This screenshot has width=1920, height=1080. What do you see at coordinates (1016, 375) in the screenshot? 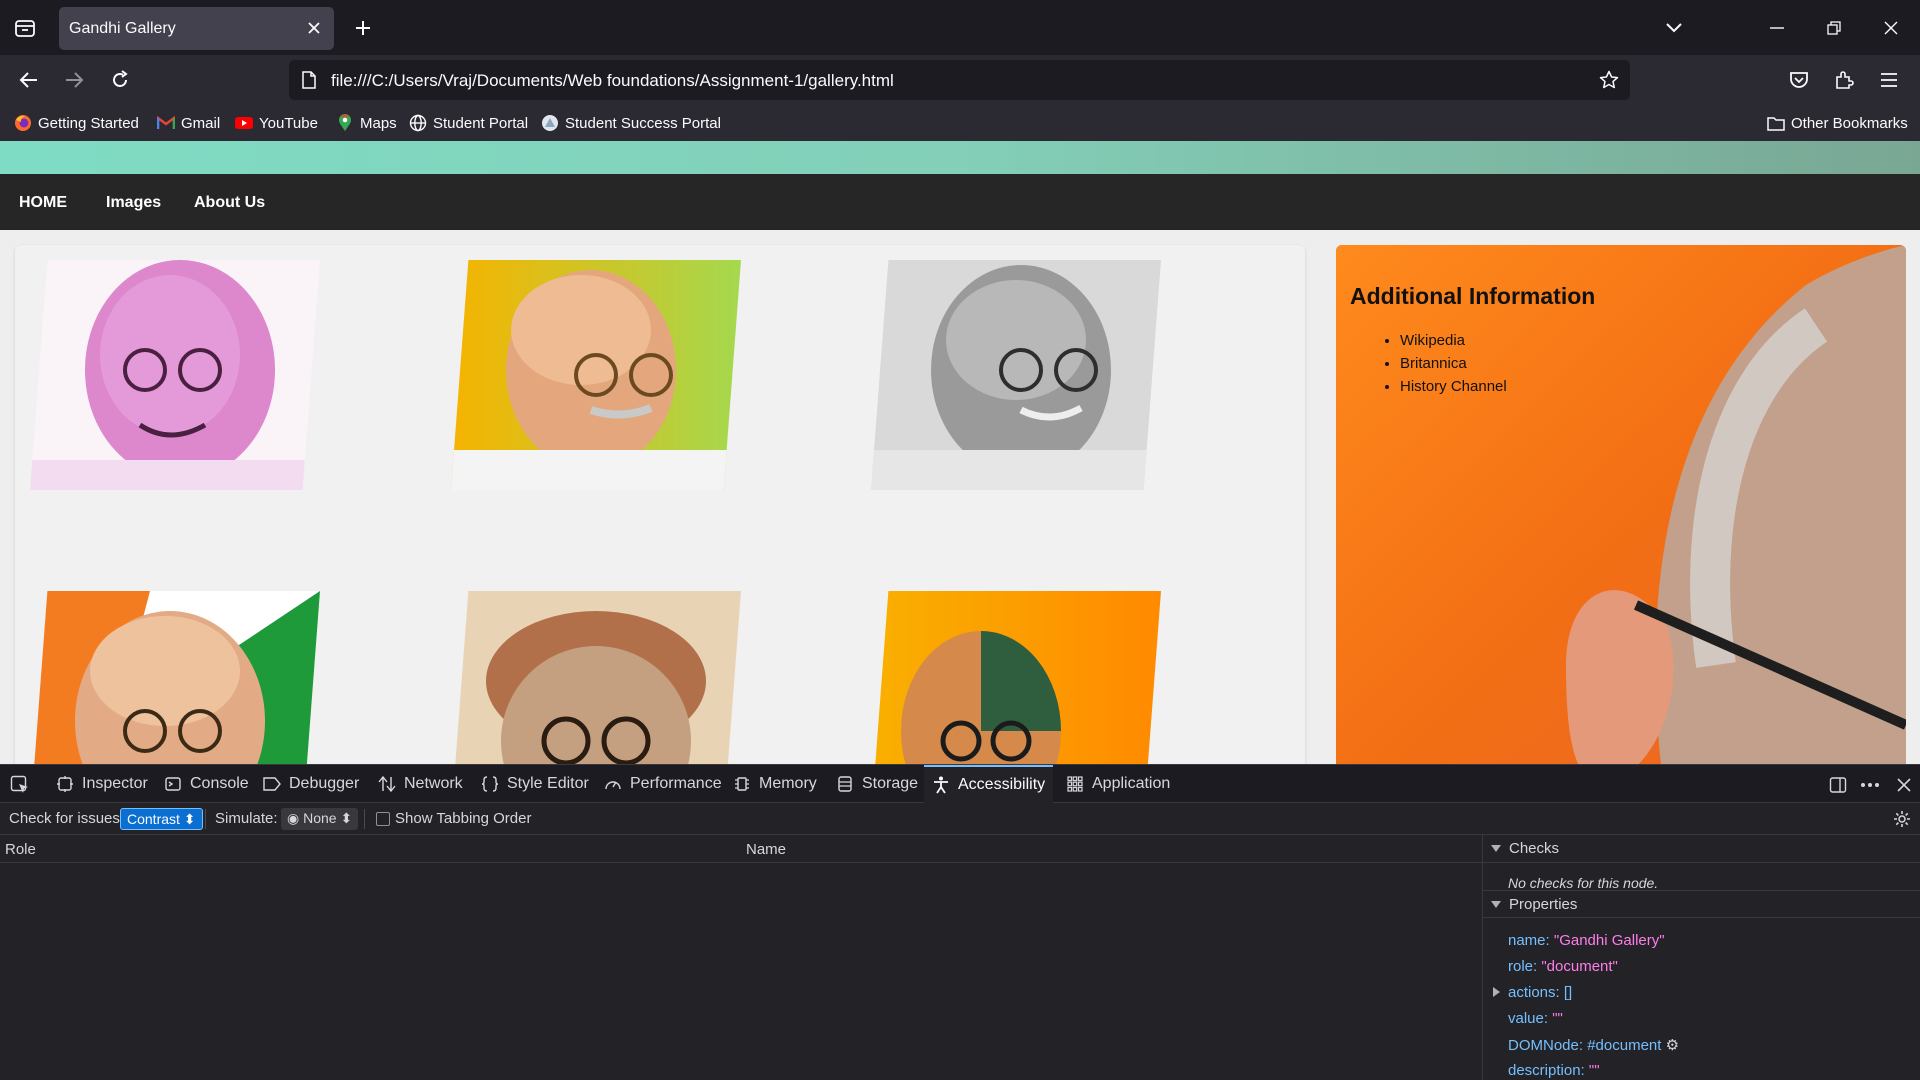
I see `gandhi-portrait-grayscale` at bounding box center [1016, 375].